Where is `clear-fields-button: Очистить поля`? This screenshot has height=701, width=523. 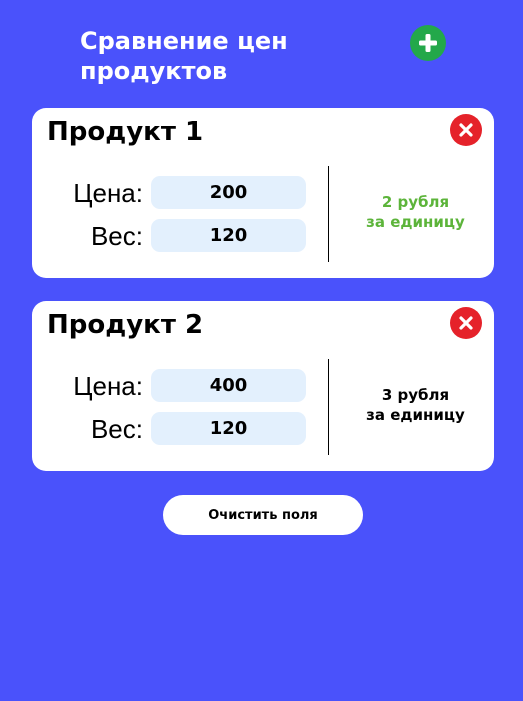
clear-fields-button: Очистить поля is located at coordinates (263, 515).